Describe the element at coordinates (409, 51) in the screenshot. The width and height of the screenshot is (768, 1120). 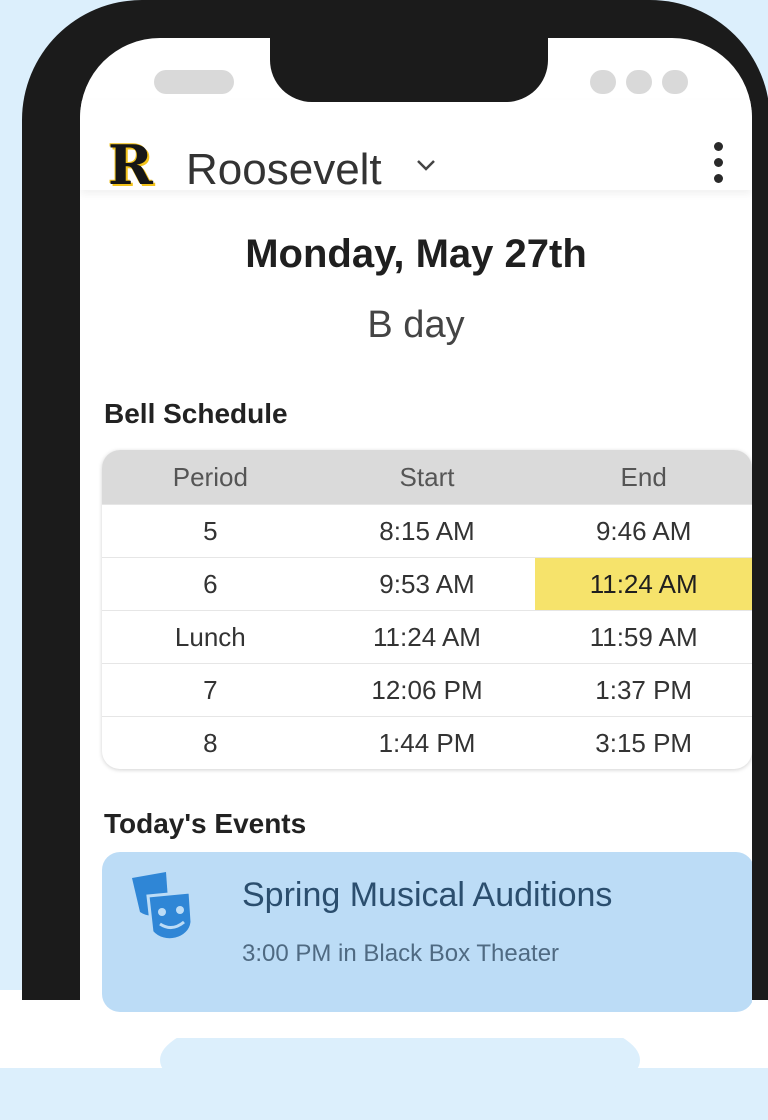
I see `phone-notch` at that location.